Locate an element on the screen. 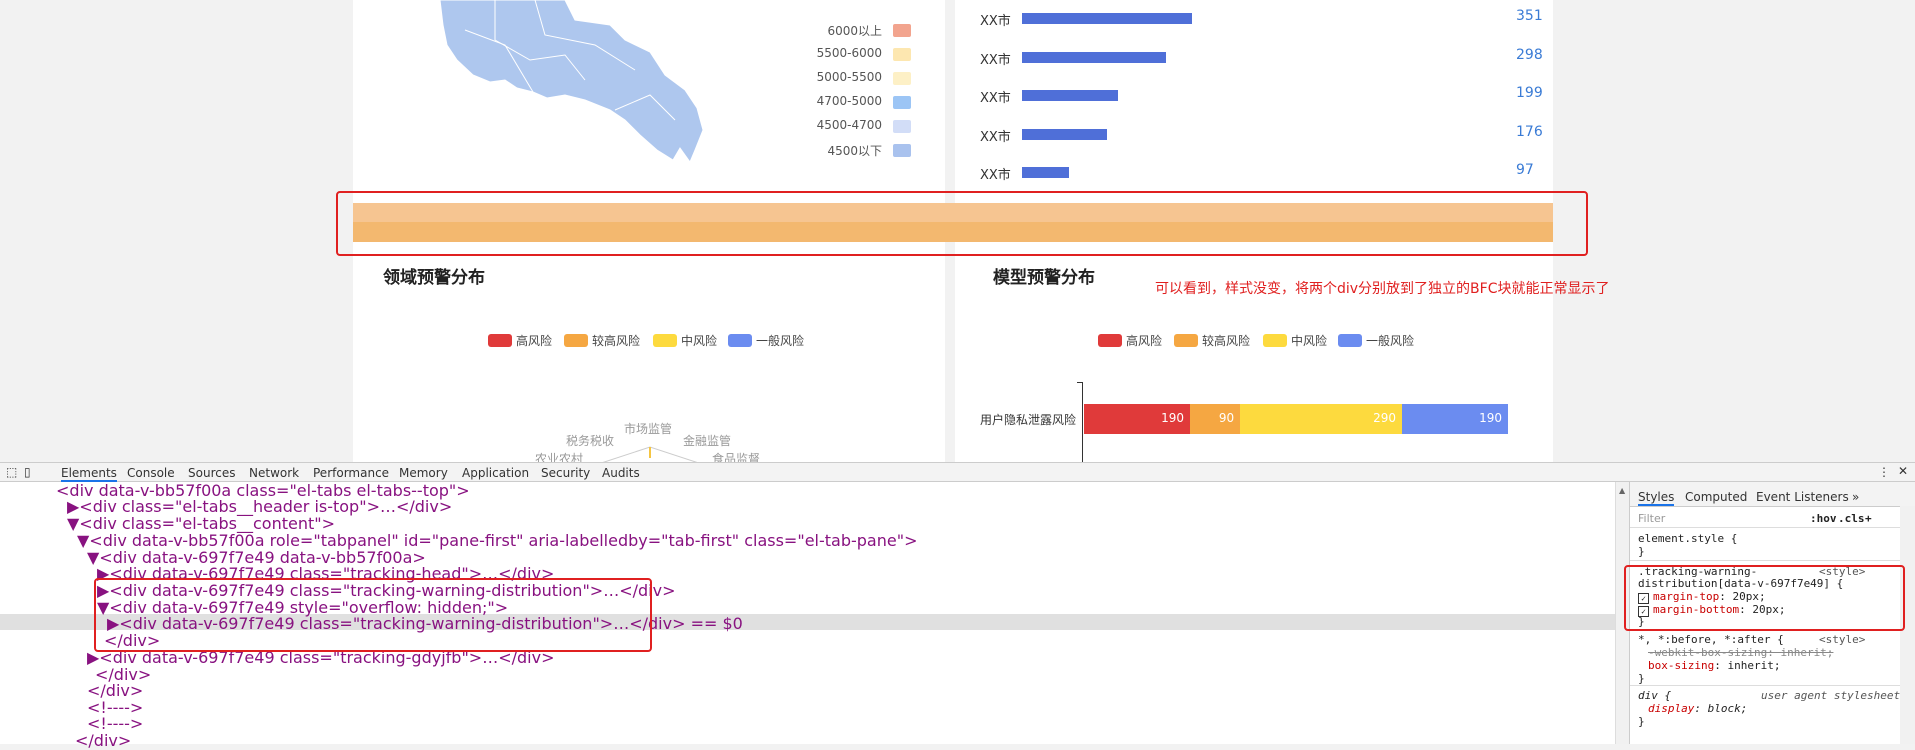  devtools-tab: Security is located at coordinates (565, 473).